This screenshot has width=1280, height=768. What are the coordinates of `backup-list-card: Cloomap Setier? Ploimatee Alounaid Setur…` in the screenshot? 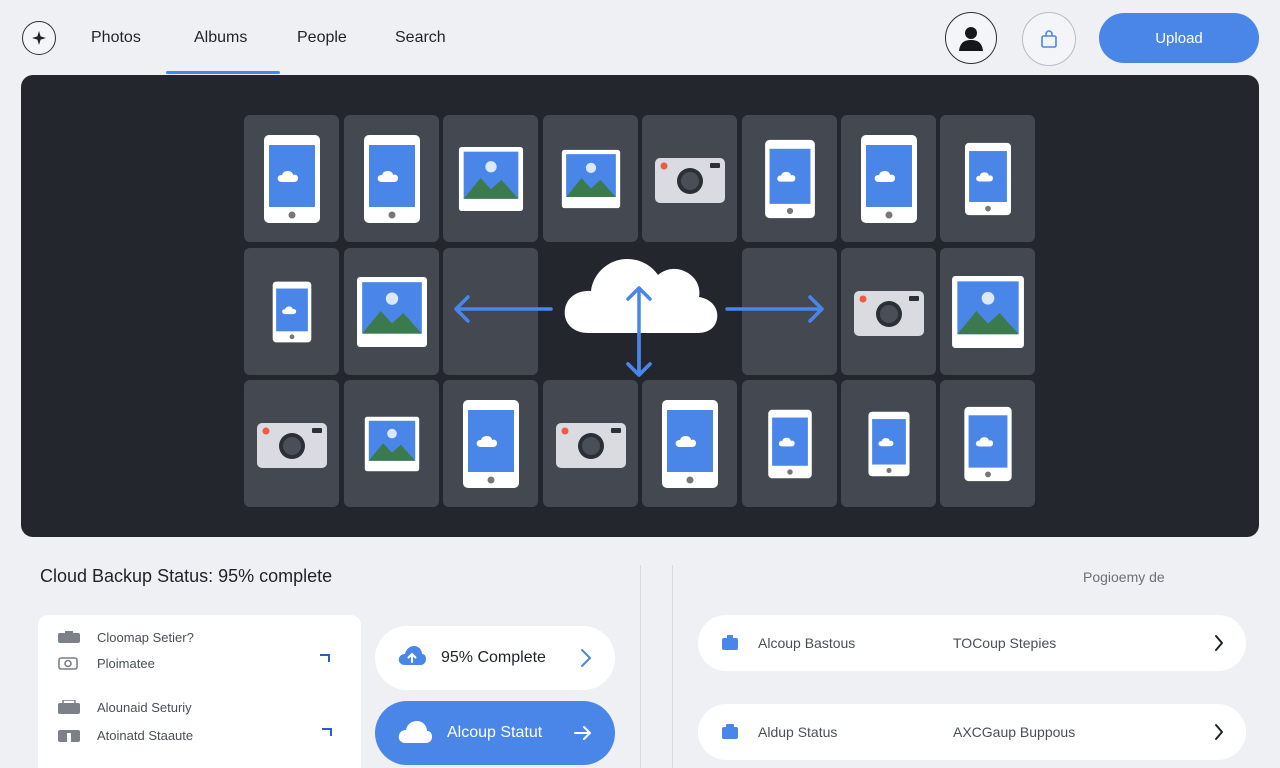 It's located at (199, 691).